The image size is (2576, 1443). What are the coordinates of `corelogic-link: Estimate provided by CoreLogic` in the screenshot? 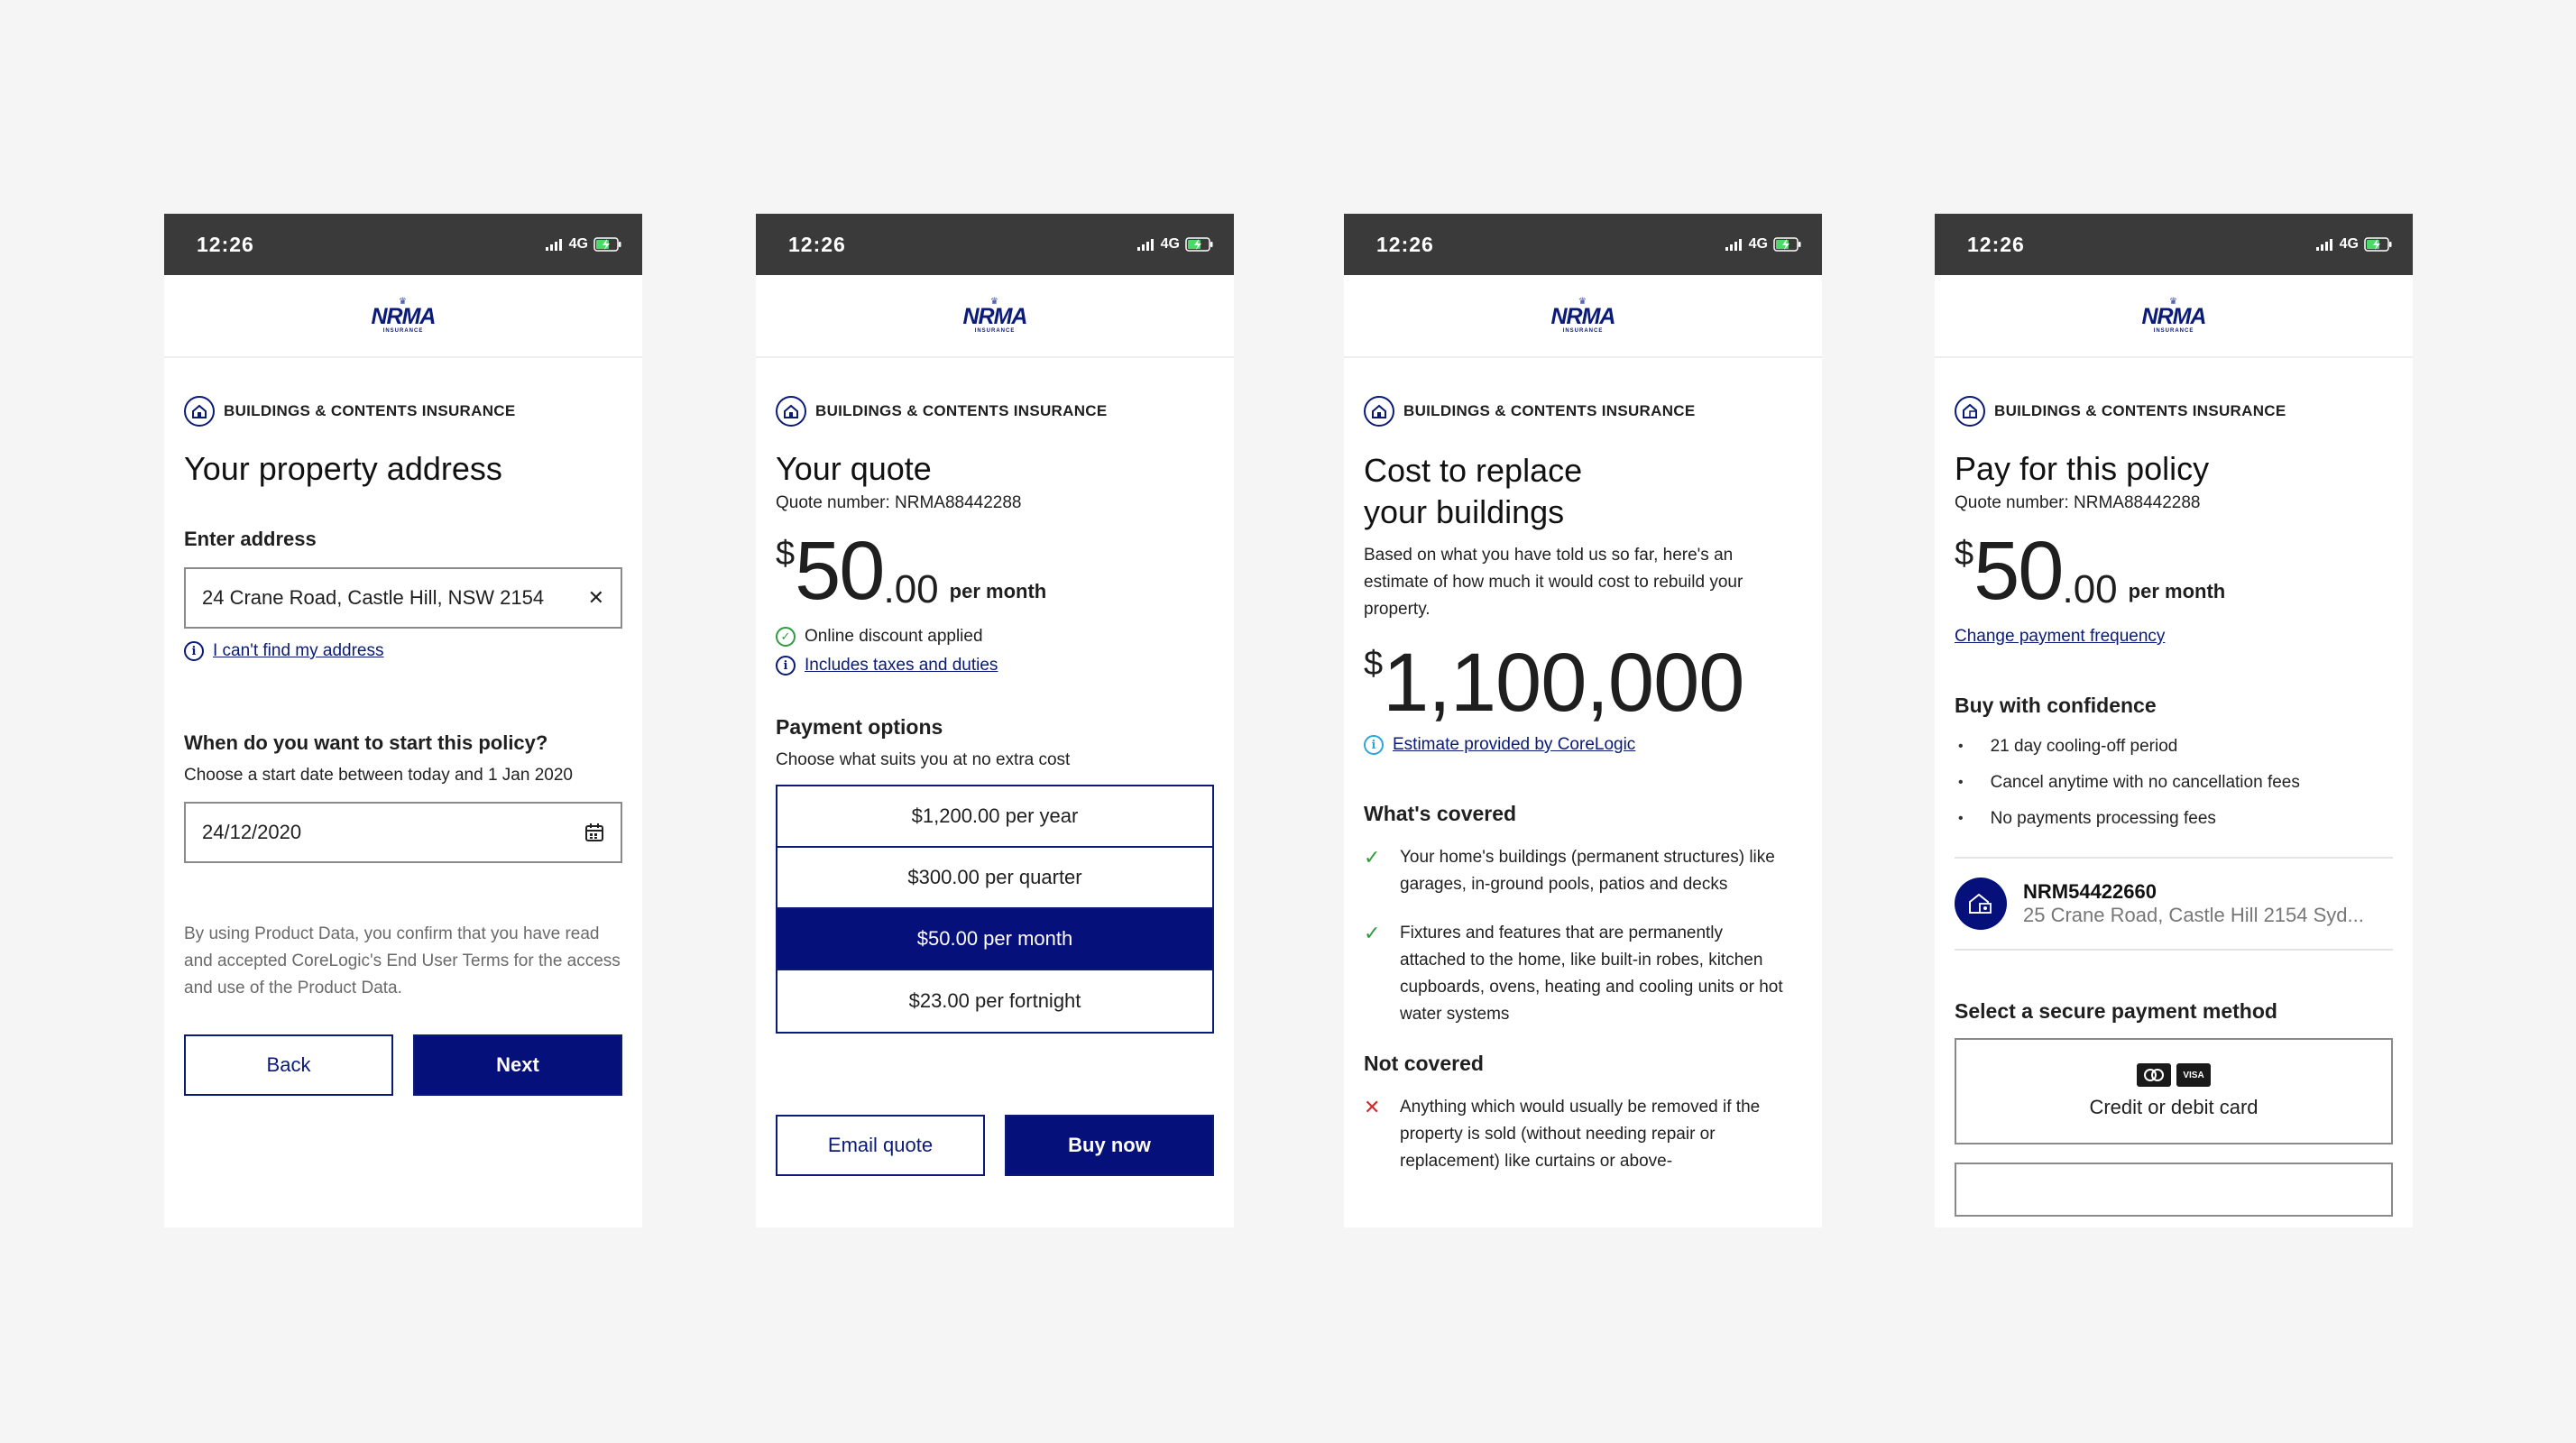 It's located at (1514, 745).